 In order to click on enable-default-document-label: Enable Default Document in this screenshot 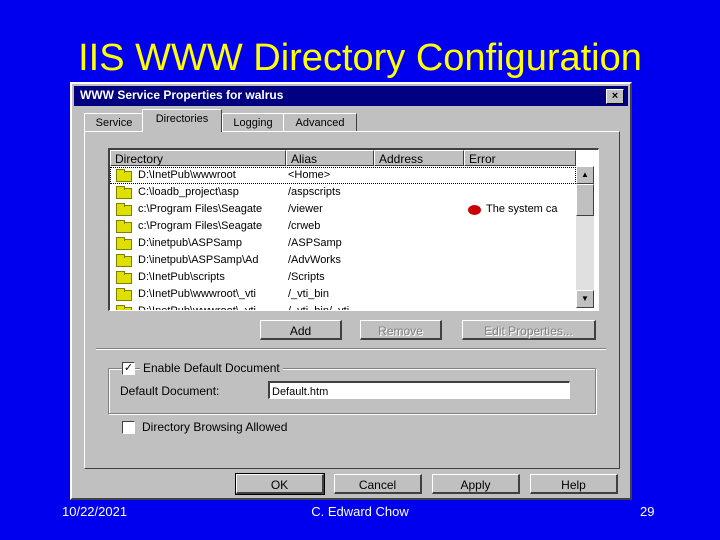, I will do `click(211, 368)`.